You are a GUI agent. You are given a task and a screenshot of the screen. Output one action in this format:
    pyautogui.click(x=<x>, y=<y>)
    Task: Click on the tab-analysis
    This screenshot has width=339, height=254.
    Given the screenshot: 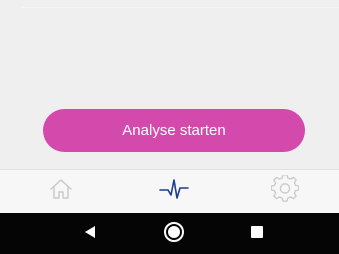 What is the action you would take?
    pyautogui.click(x=174, y=191)
    